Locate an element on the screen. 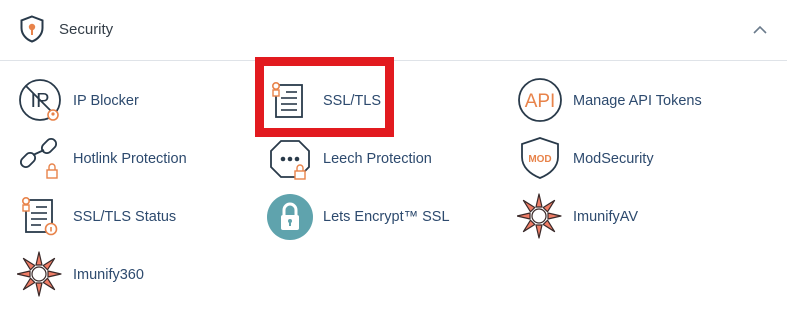  item-label: Hotlink Protection is located at coordinates (130, 159).